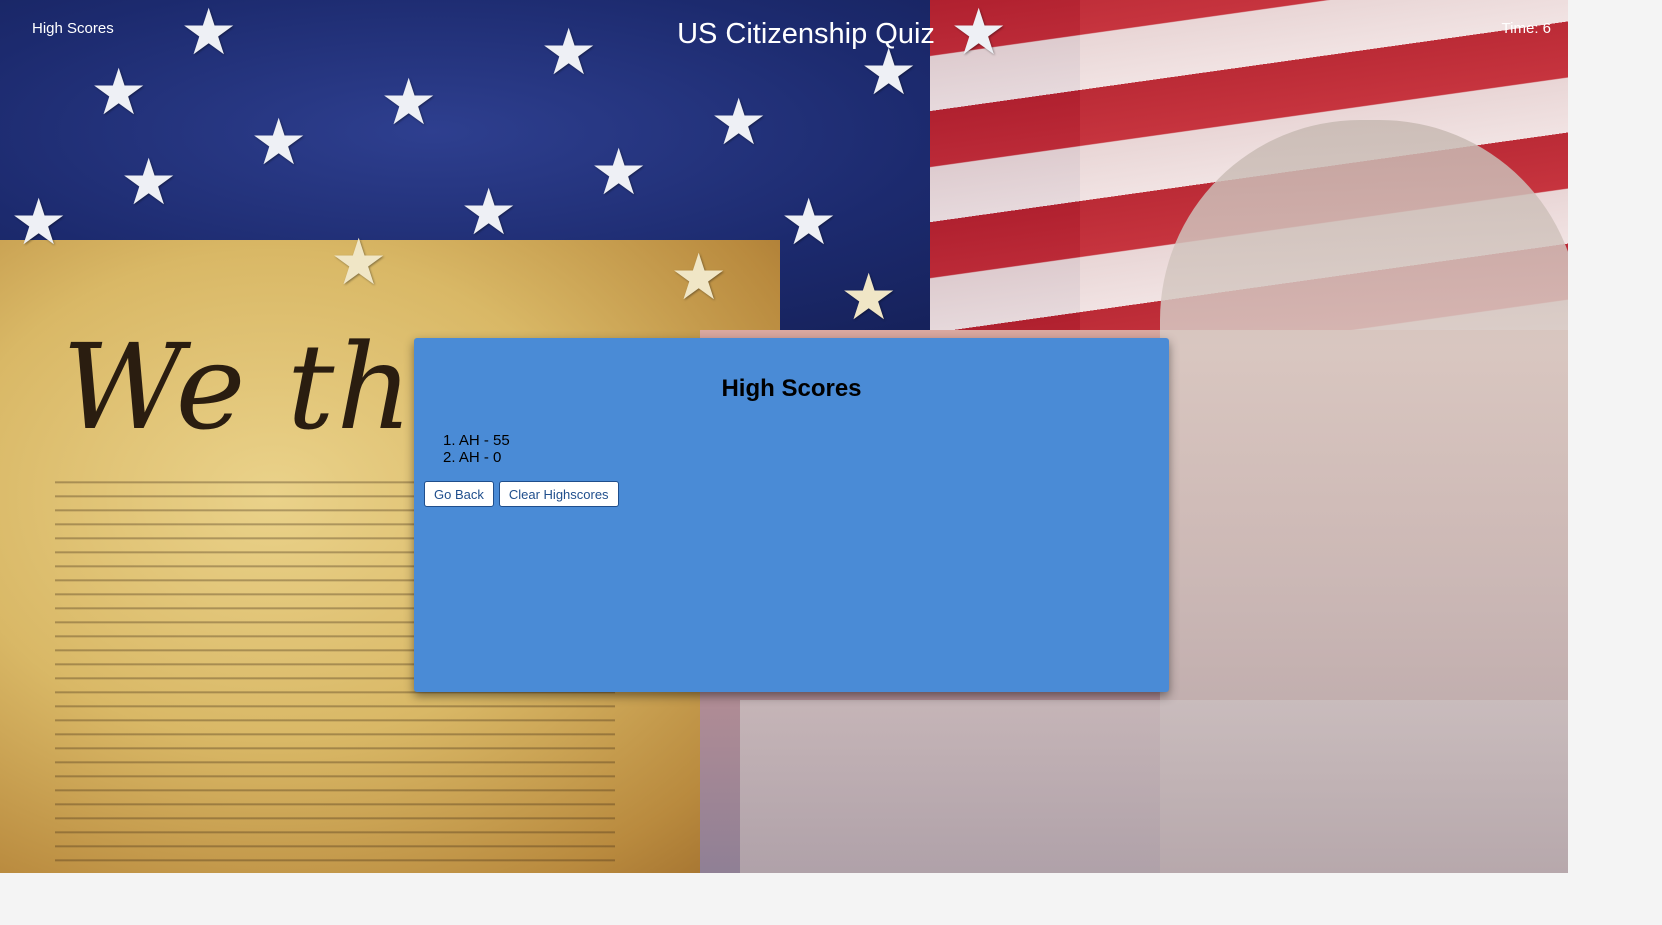  I want to click on button-row: Go Back Clear Highscores, so click(521, 494).